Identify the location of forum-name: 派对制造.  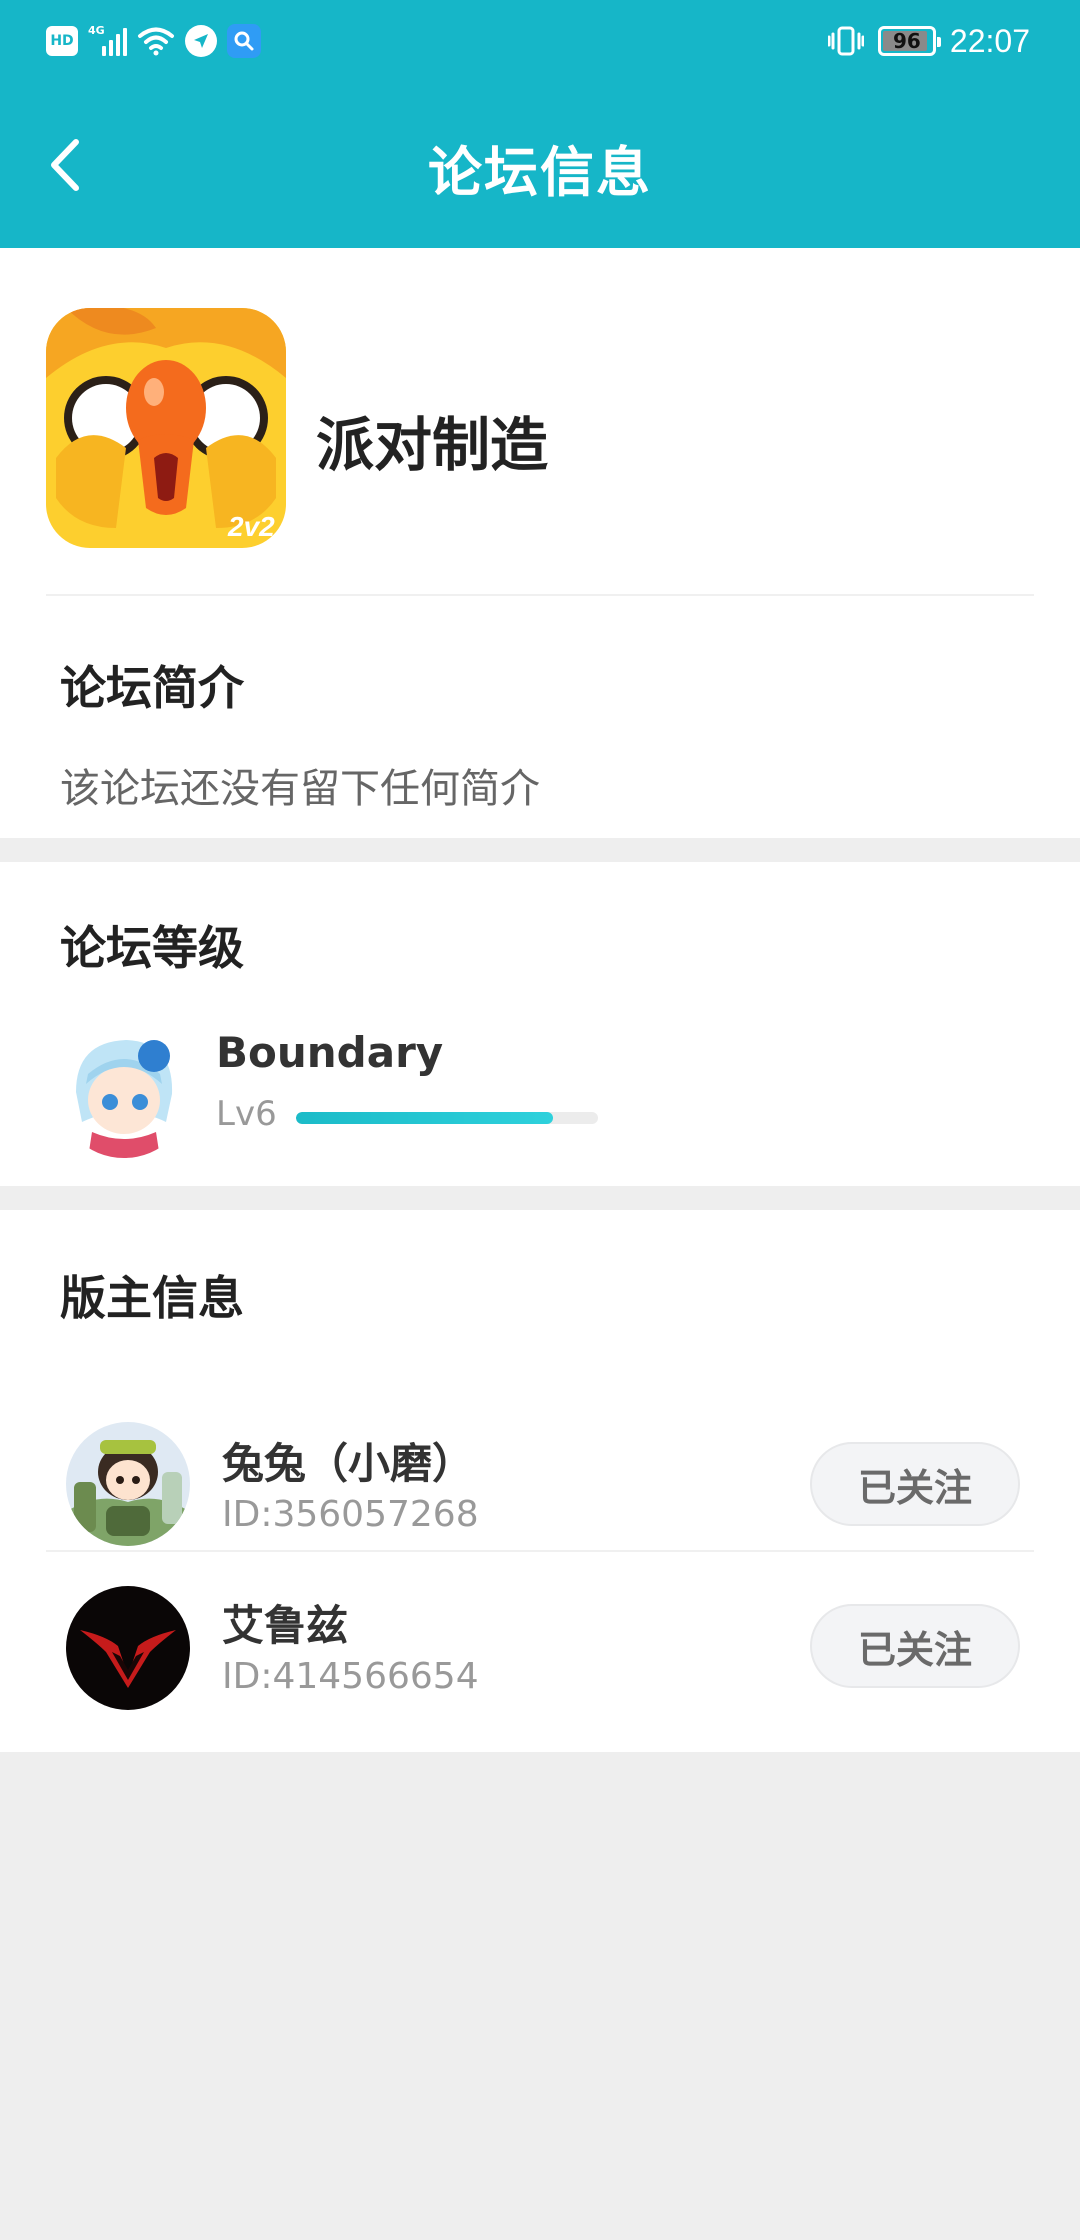
(432, 445).